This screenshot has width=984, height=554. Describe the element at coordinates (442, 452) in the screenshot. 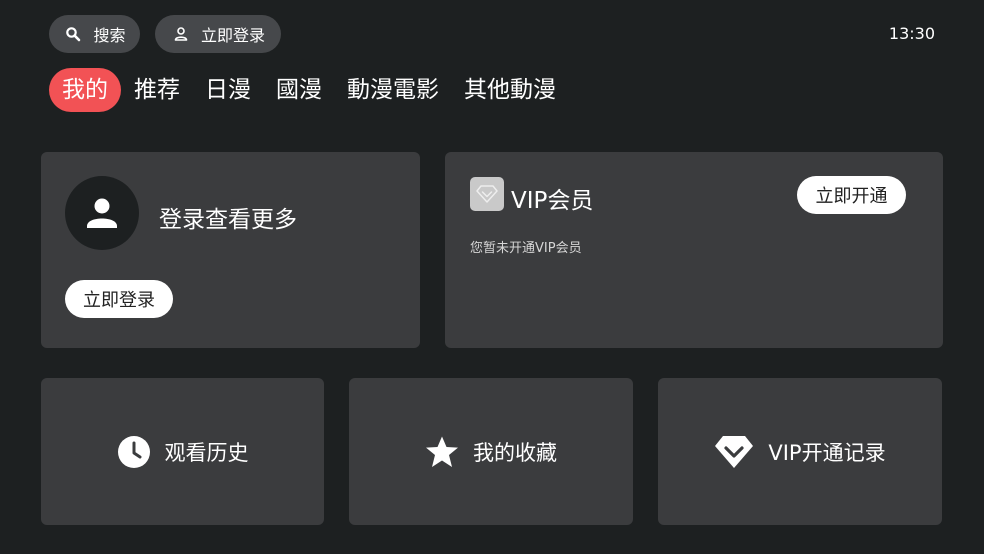

I see `star-icon` at that location.